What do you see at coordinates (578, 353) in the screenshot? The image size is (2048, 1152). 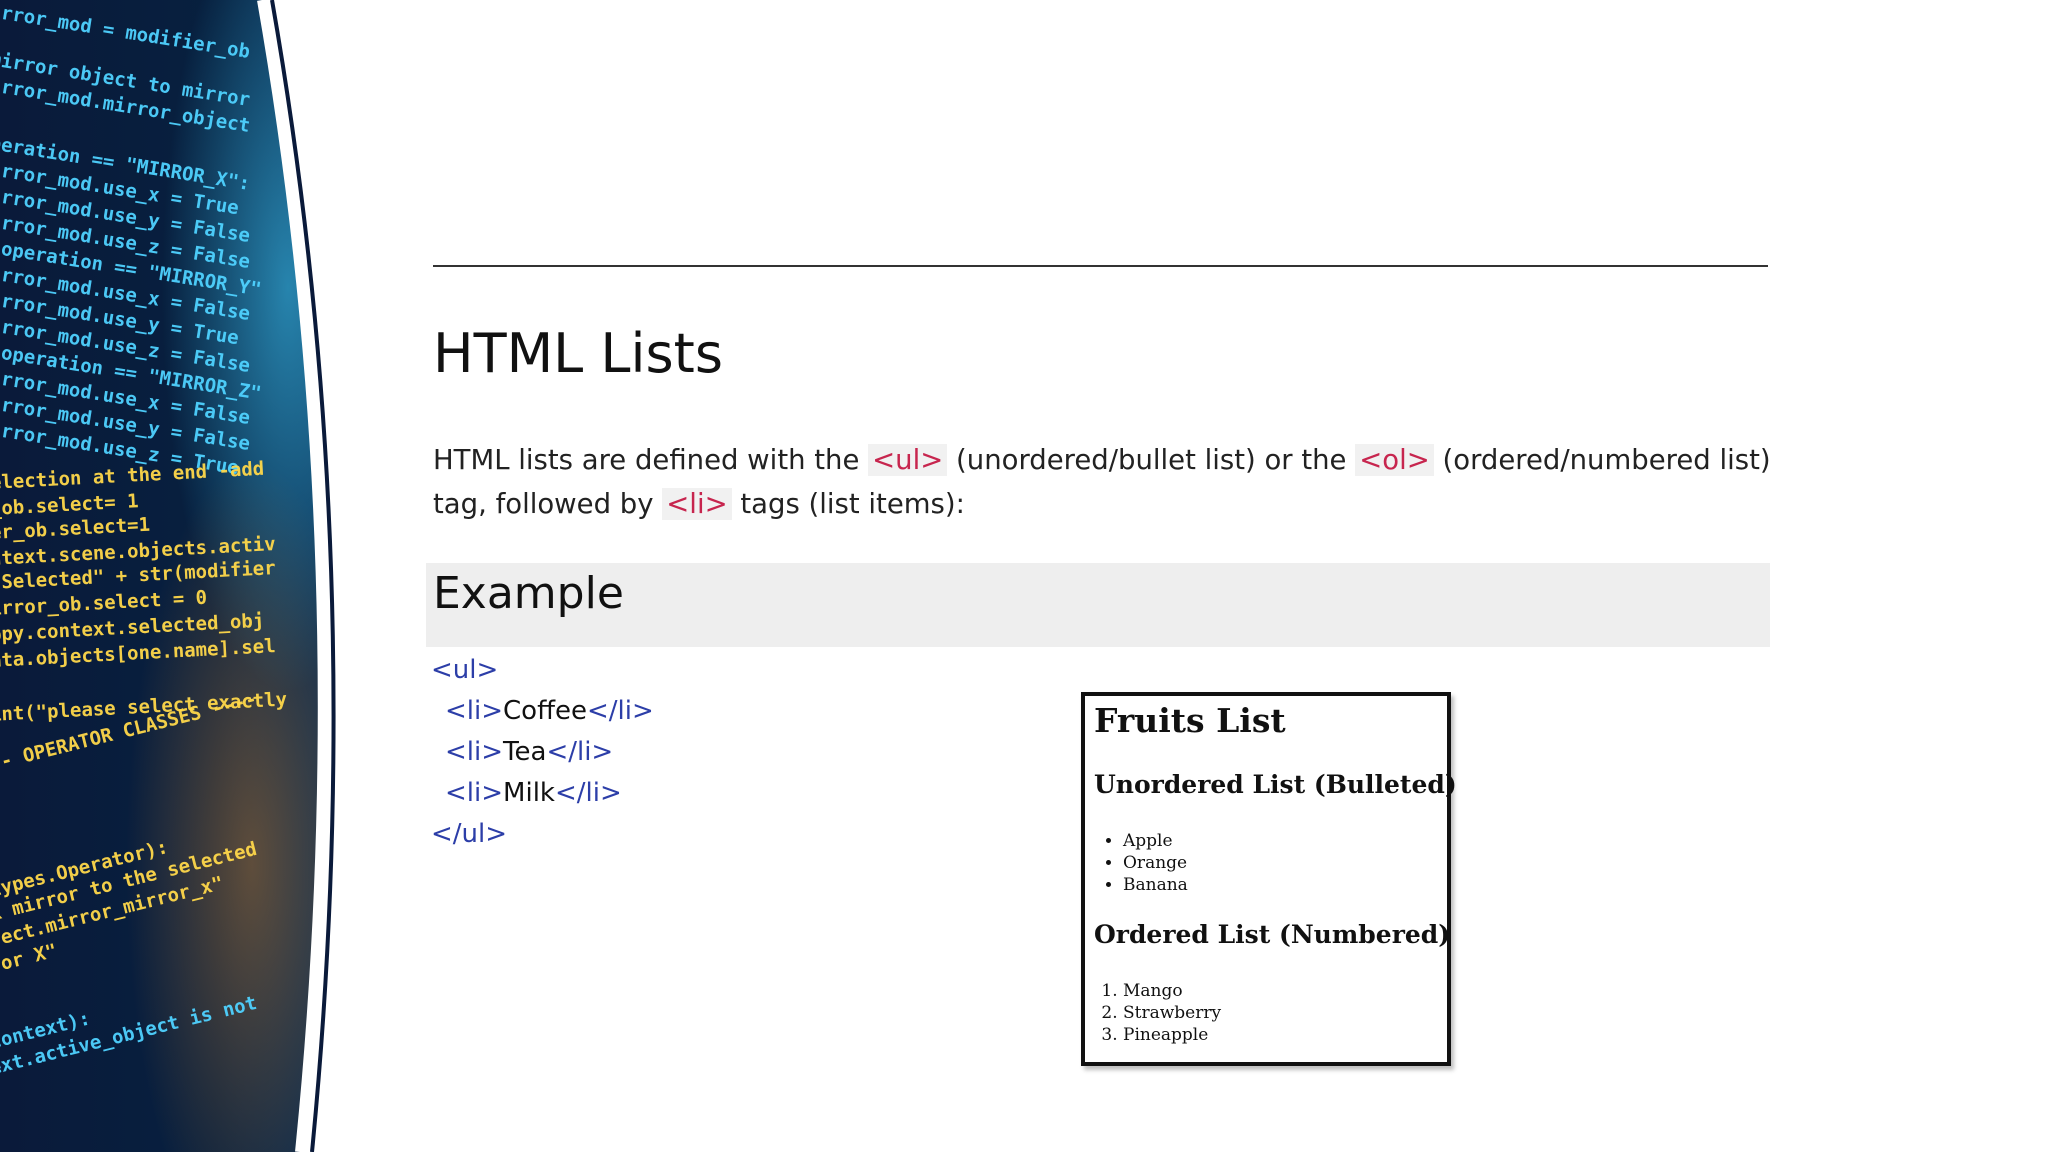 I see `page-title: HTML Lists` at bounding box center [578, 353].